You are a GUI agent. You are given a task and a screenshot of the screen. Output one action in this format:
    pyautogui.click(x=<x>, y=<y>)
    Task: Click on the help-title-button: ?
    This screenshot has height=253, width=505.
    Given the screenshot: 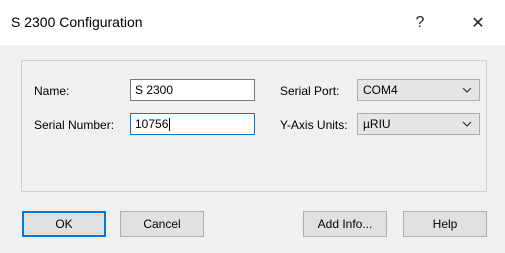 What is the action you would take?
    pyautogui.click(x=420, y=23)
    